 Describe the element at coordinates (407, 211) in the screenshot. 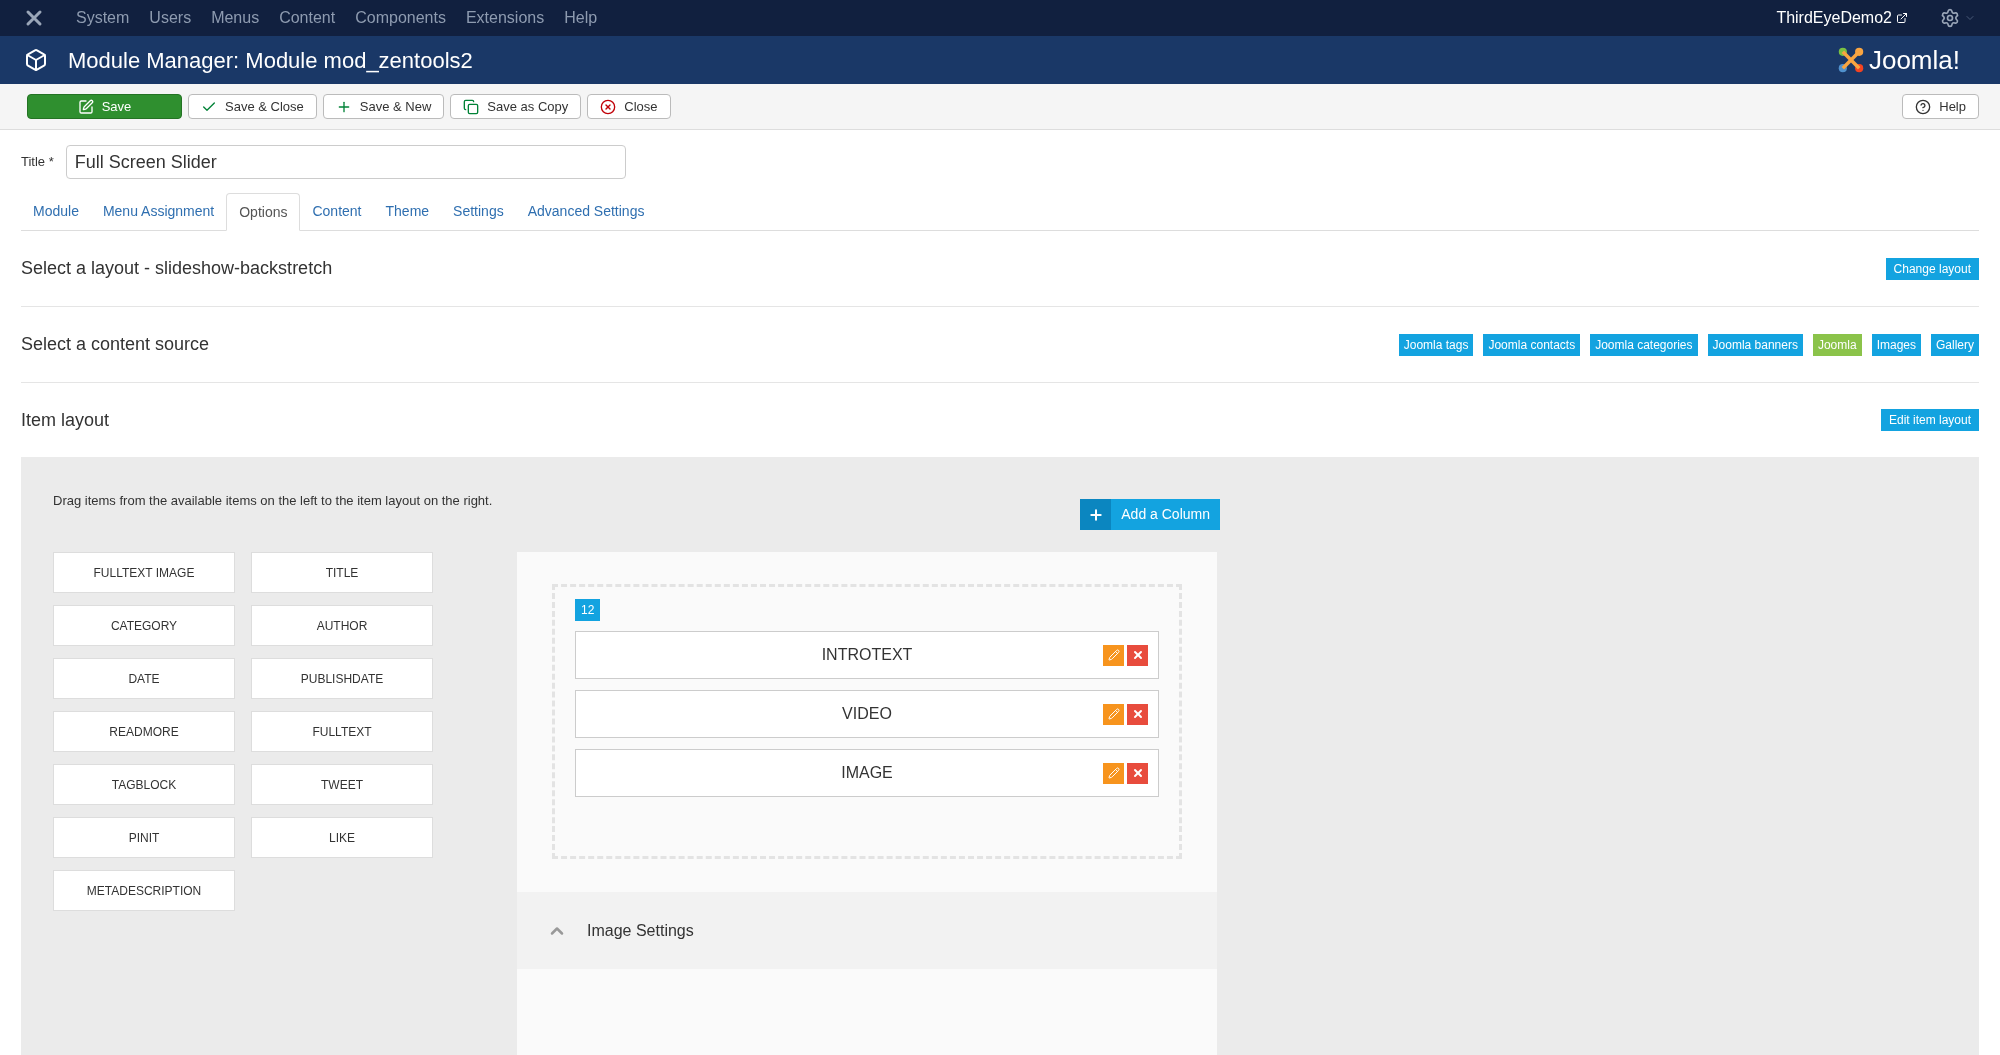

I see `tab: Theme` at that location.